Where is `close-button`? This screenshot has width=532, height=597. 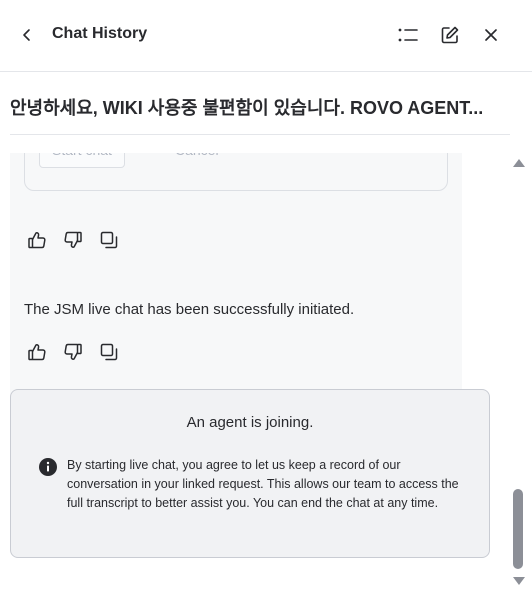
close-button is located at coordinates (491, 35).